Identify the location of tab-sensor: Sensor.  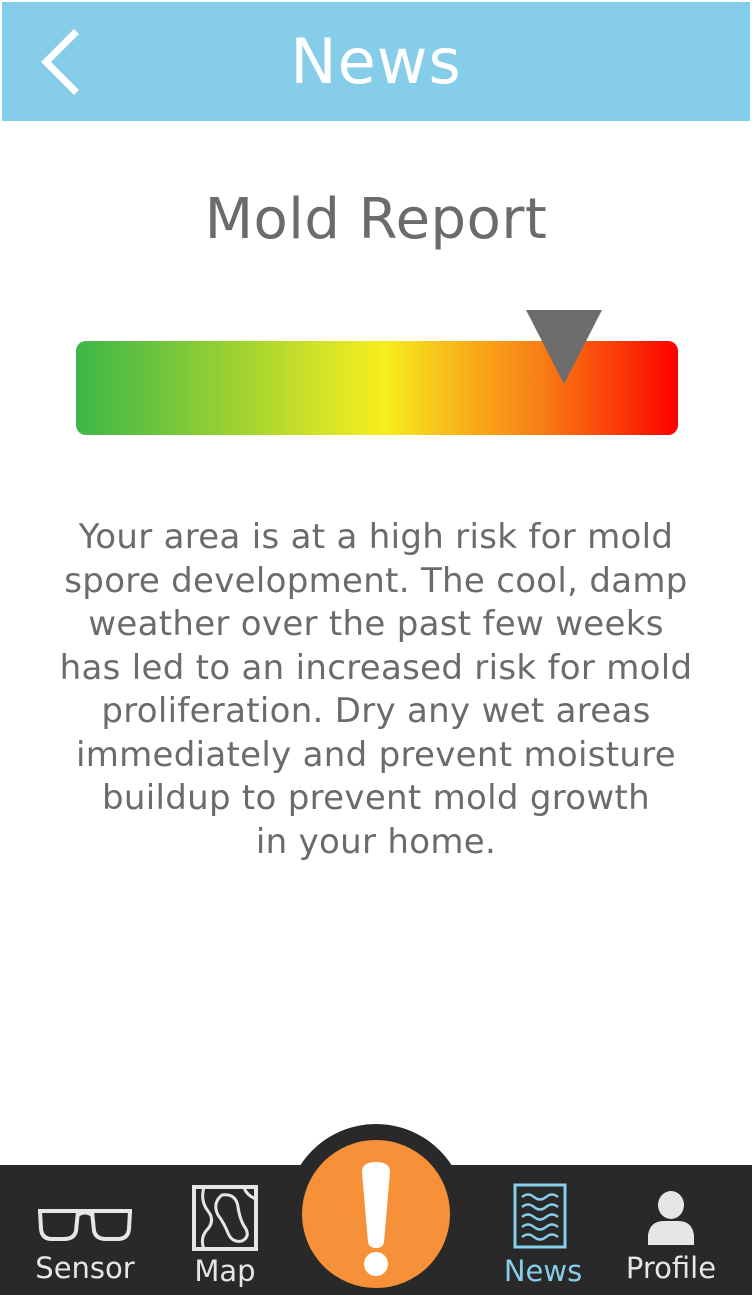
(85, 1230).